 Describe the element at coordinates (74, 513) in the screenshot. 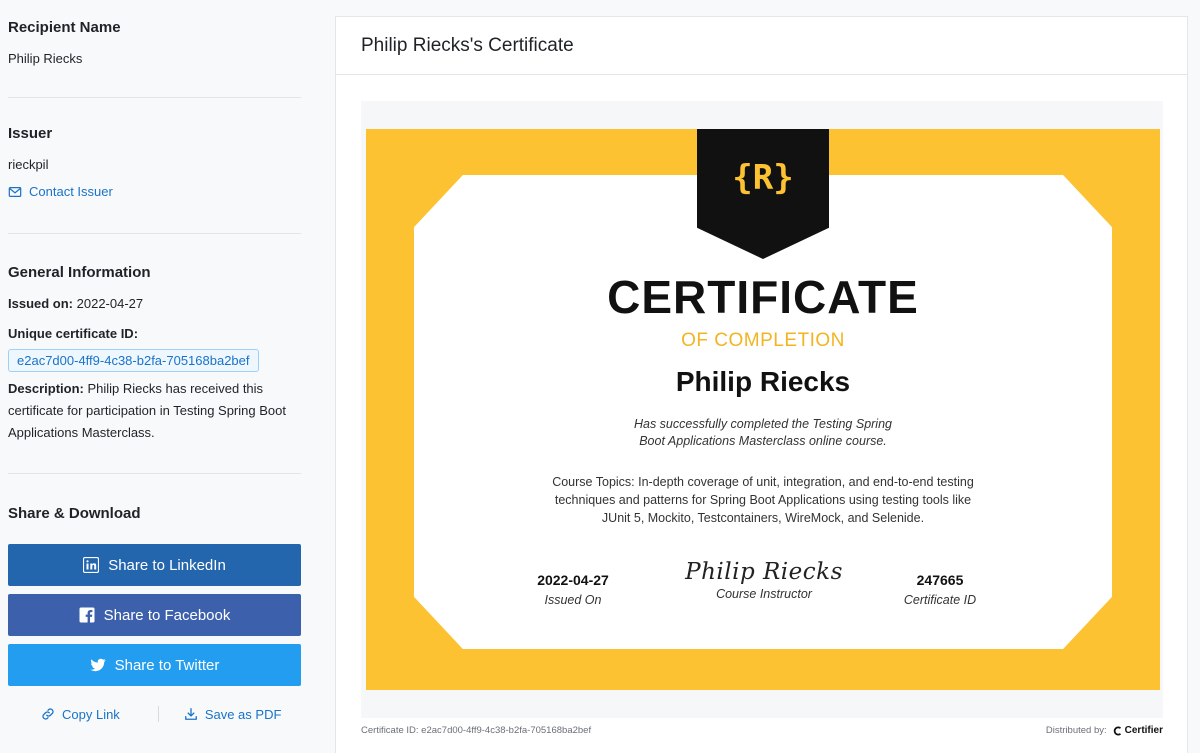

I see `share-heading: Share & Download` at that location.